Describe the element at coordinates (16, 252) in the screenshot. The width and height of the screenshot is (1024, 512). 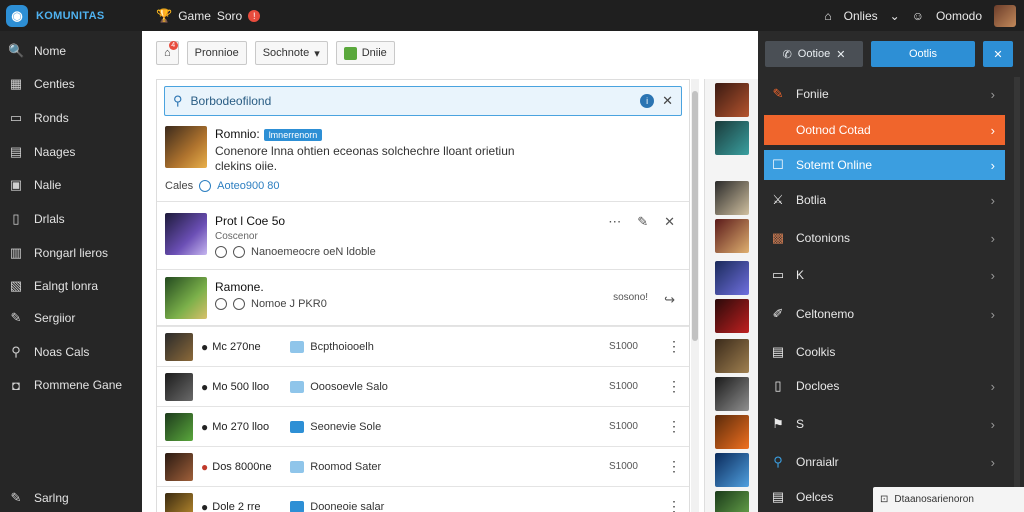
I see `stack-icon: ▥` at that location.